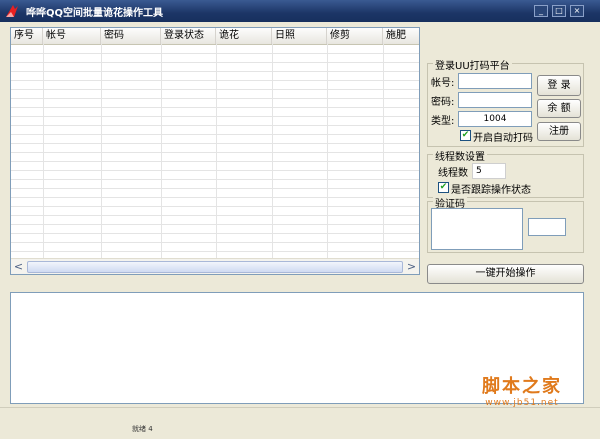  Describe the element at coordinates (12, 11) in the screenshot. I see `app-logo-icon` at that location.